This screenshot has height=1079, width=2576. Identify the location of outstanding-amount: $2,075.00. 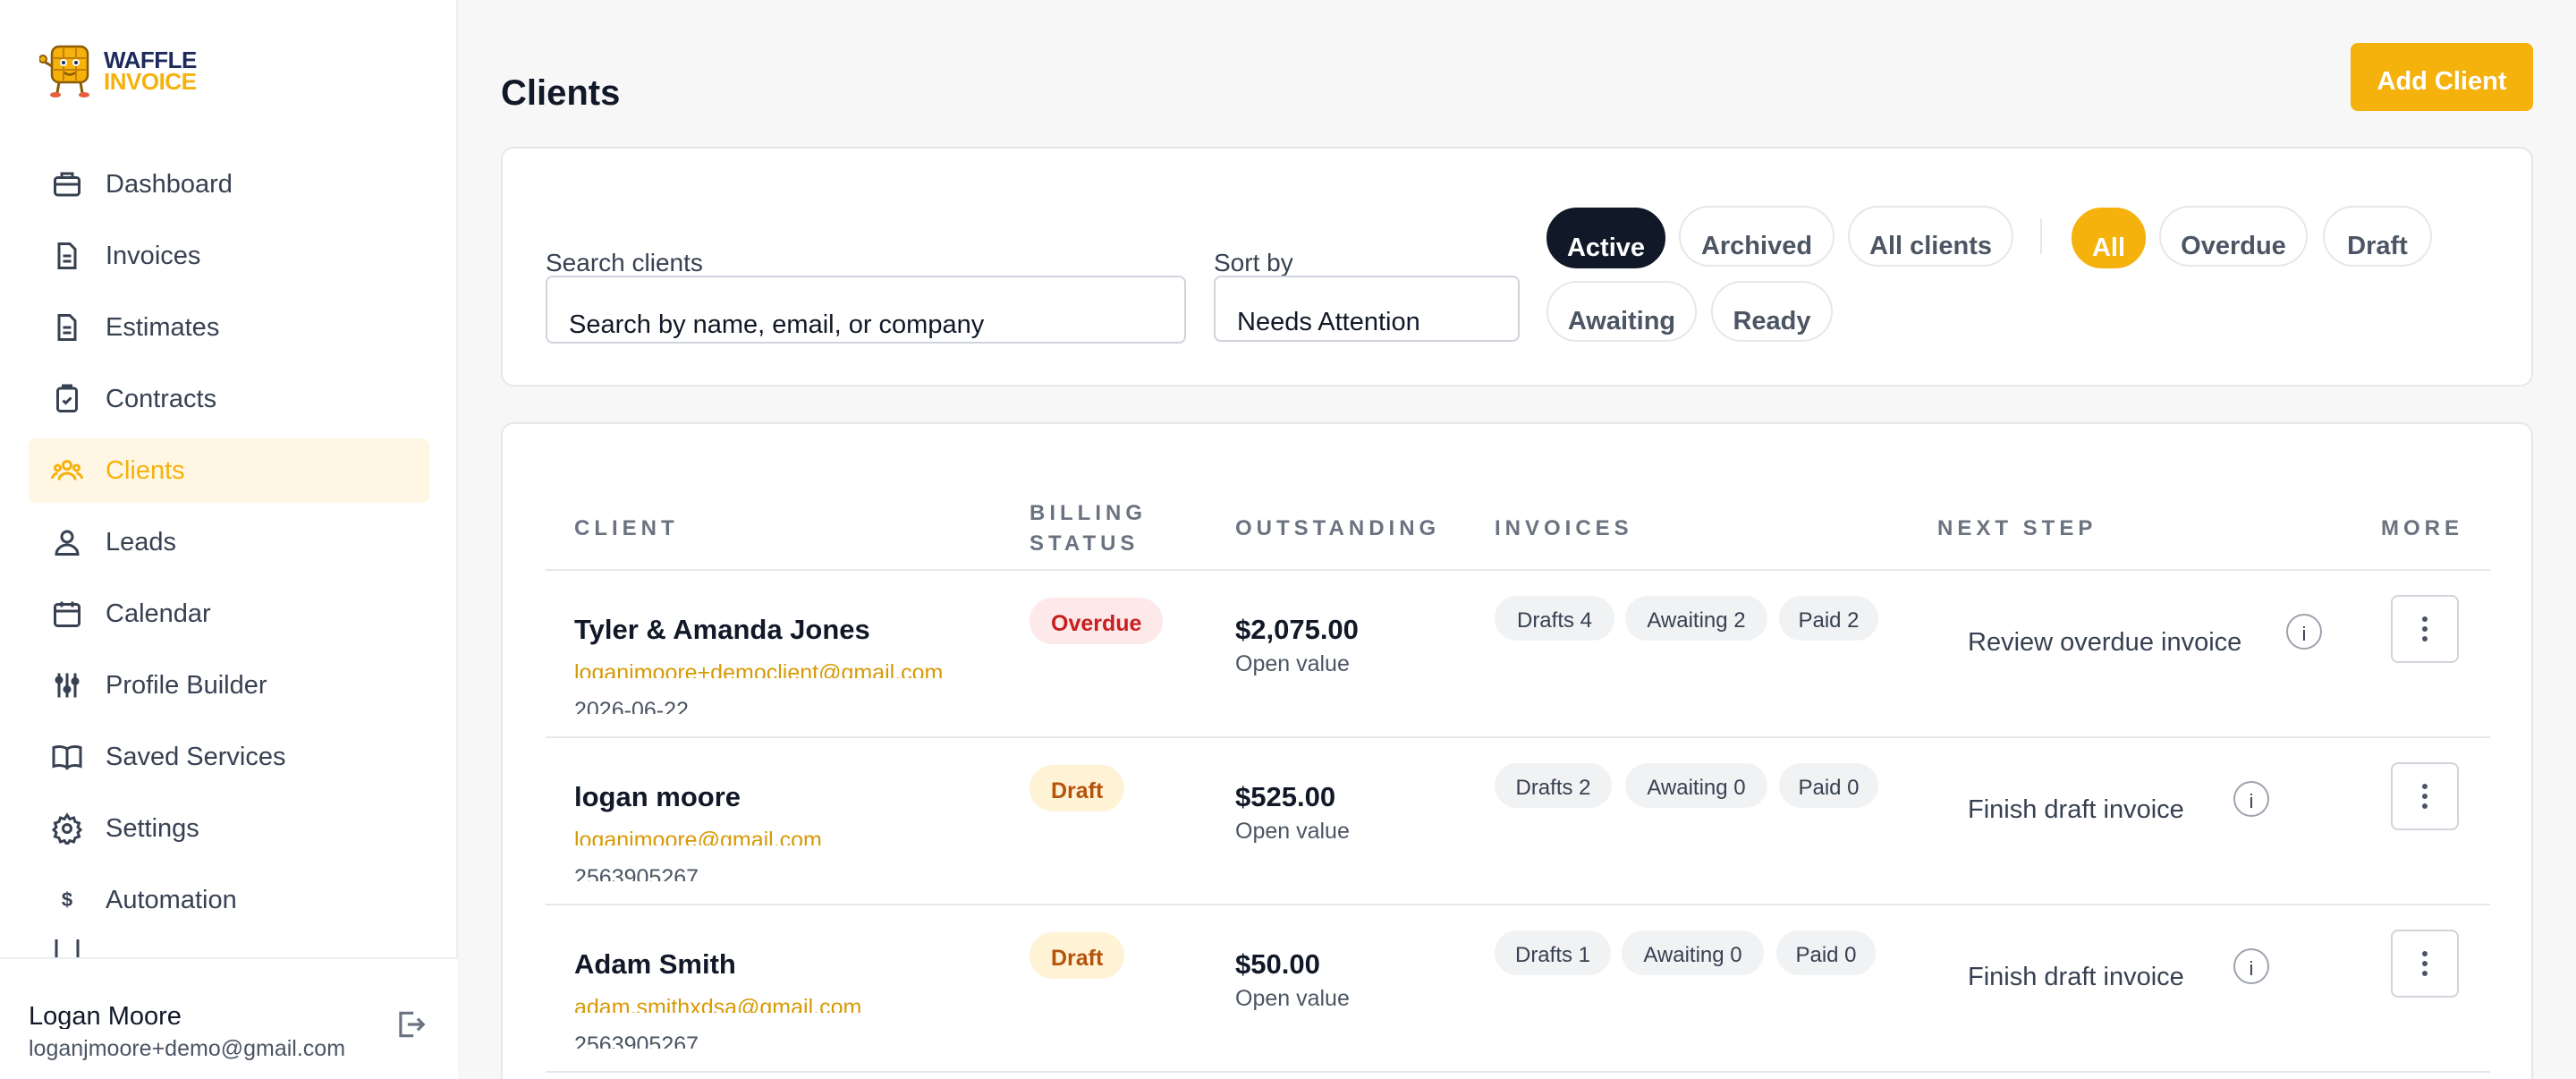
(1297, 629).